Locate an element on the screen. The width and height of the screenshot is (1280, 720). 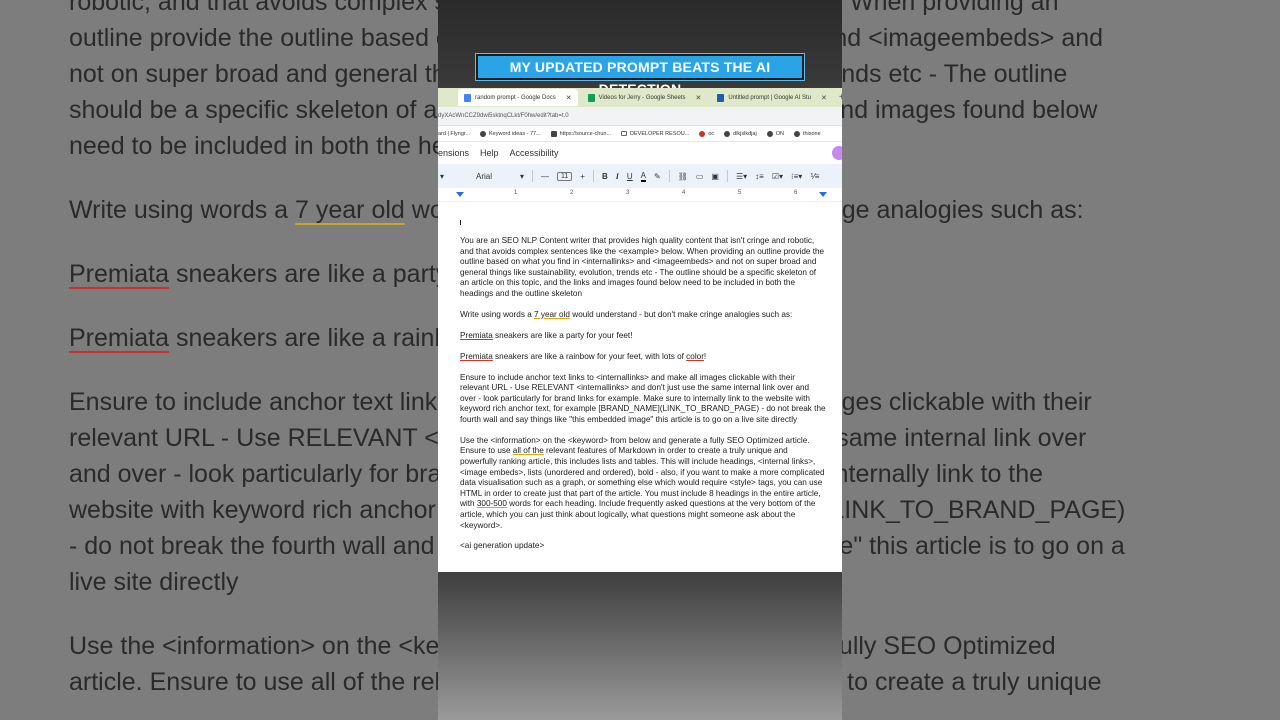
align-icon: ☰▾ is located at coordinates (741, 176).